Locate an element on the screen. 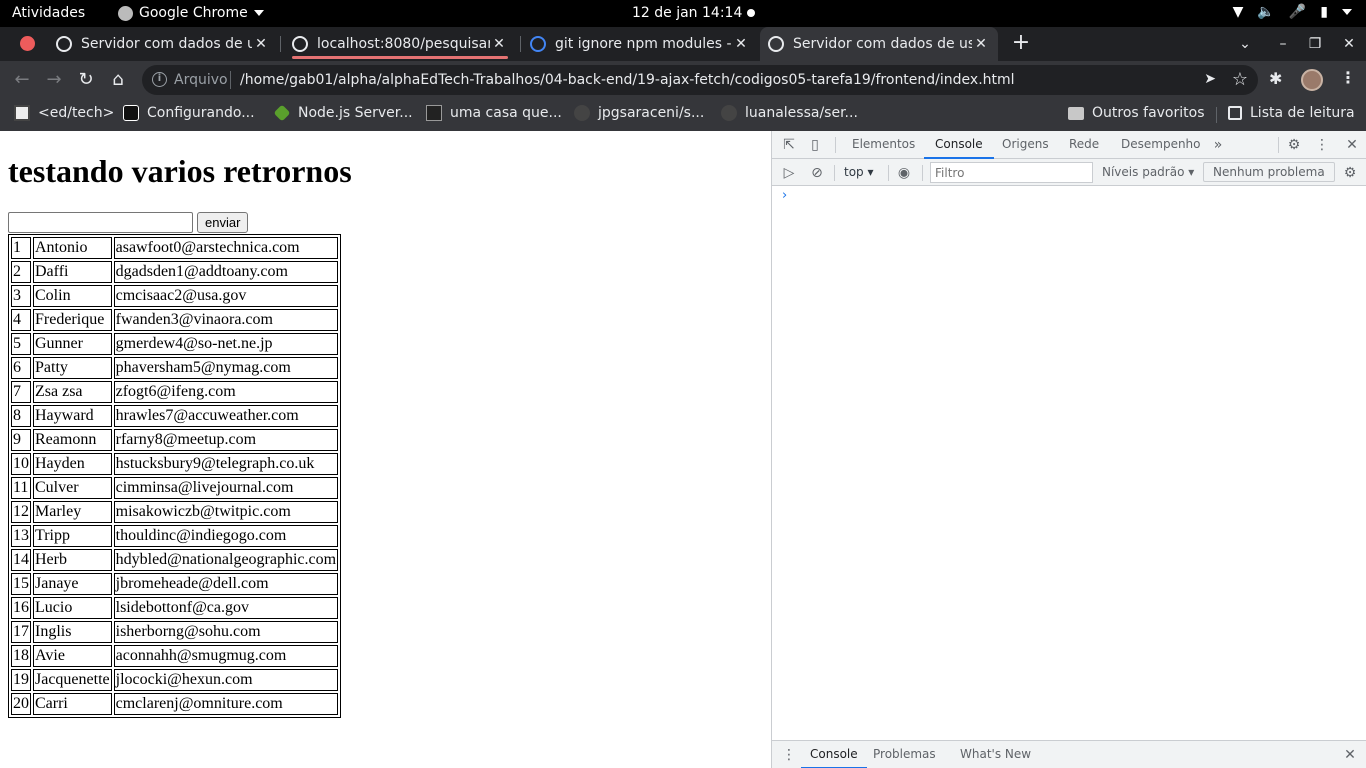 The height and width of the screenshot is (768, 1366). context-selector: top ▾ is located at coordinates (859, 172).